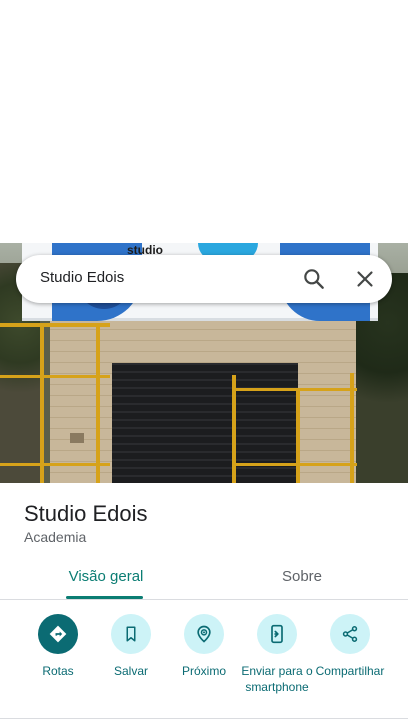 The width and height of the screenshot is (408, 726). Describe the element at coordinates (302, 584) in the screenshot. I see `tab-about: Sobre` at that location.